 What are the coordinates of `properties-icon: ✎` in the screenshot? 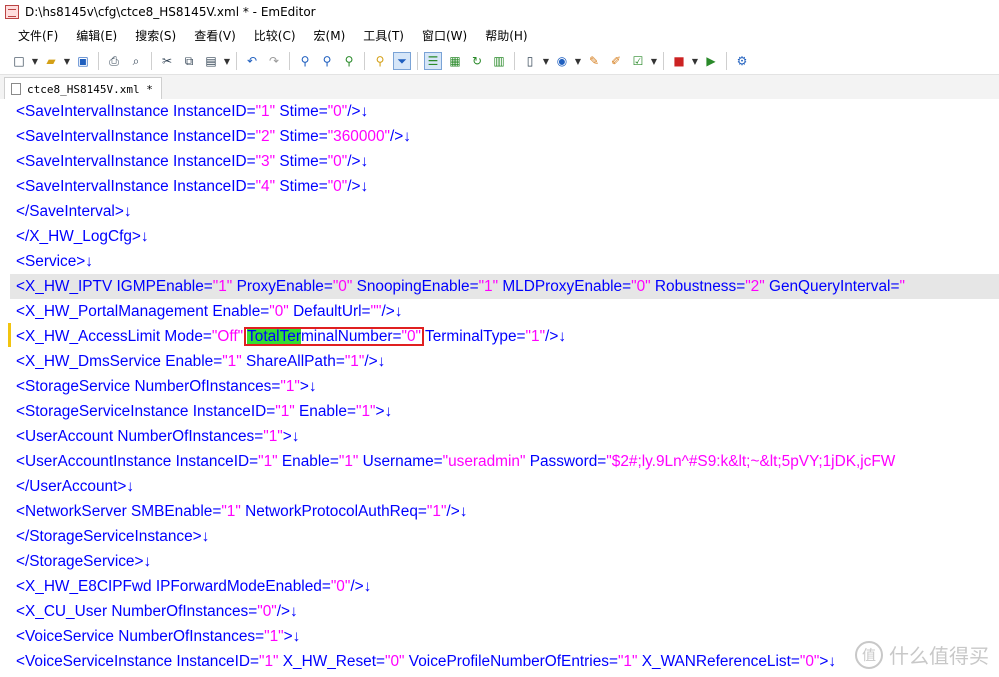 It's located at (594, 61).